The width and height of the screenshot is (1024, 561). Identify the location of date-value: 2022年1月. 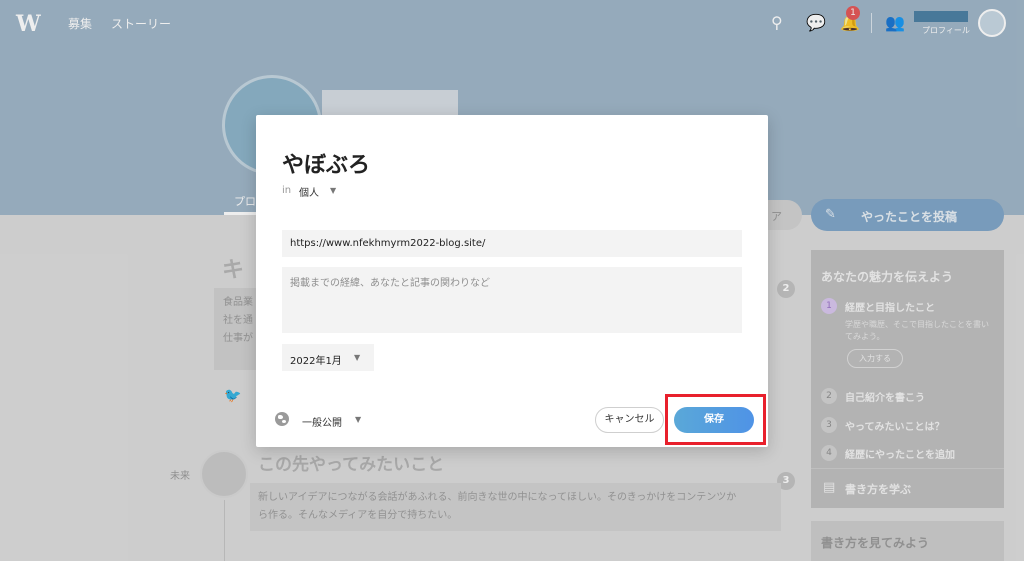
(316, 361).